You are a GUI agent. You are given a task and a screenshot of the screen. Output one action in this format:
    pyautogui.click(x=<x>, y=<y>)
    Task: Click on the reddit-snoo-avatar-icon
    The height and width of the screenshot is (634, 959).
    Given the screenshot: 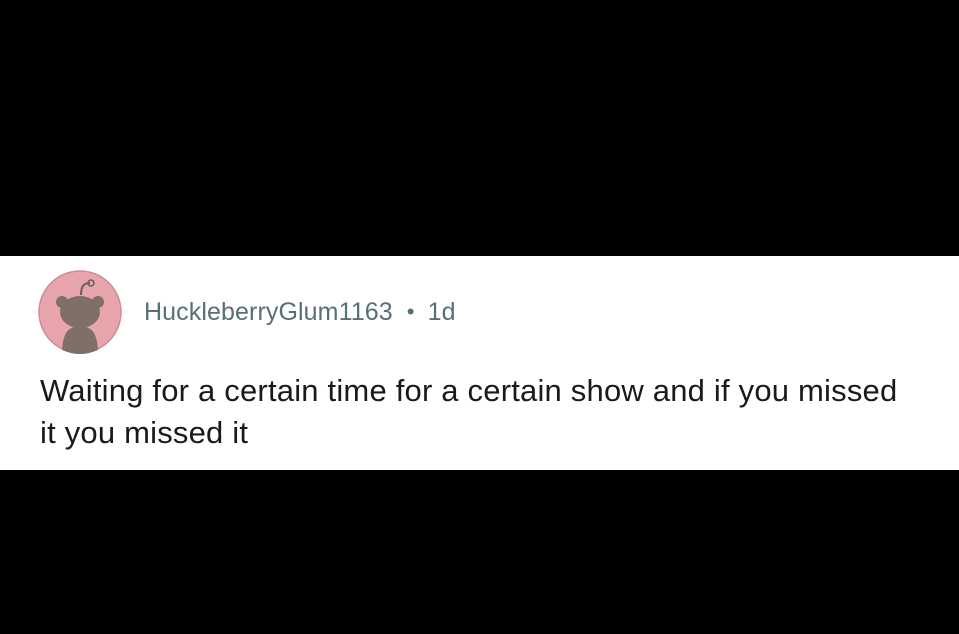 What is the action you would take?
    pyautogui.click(x=80, y=312)
    